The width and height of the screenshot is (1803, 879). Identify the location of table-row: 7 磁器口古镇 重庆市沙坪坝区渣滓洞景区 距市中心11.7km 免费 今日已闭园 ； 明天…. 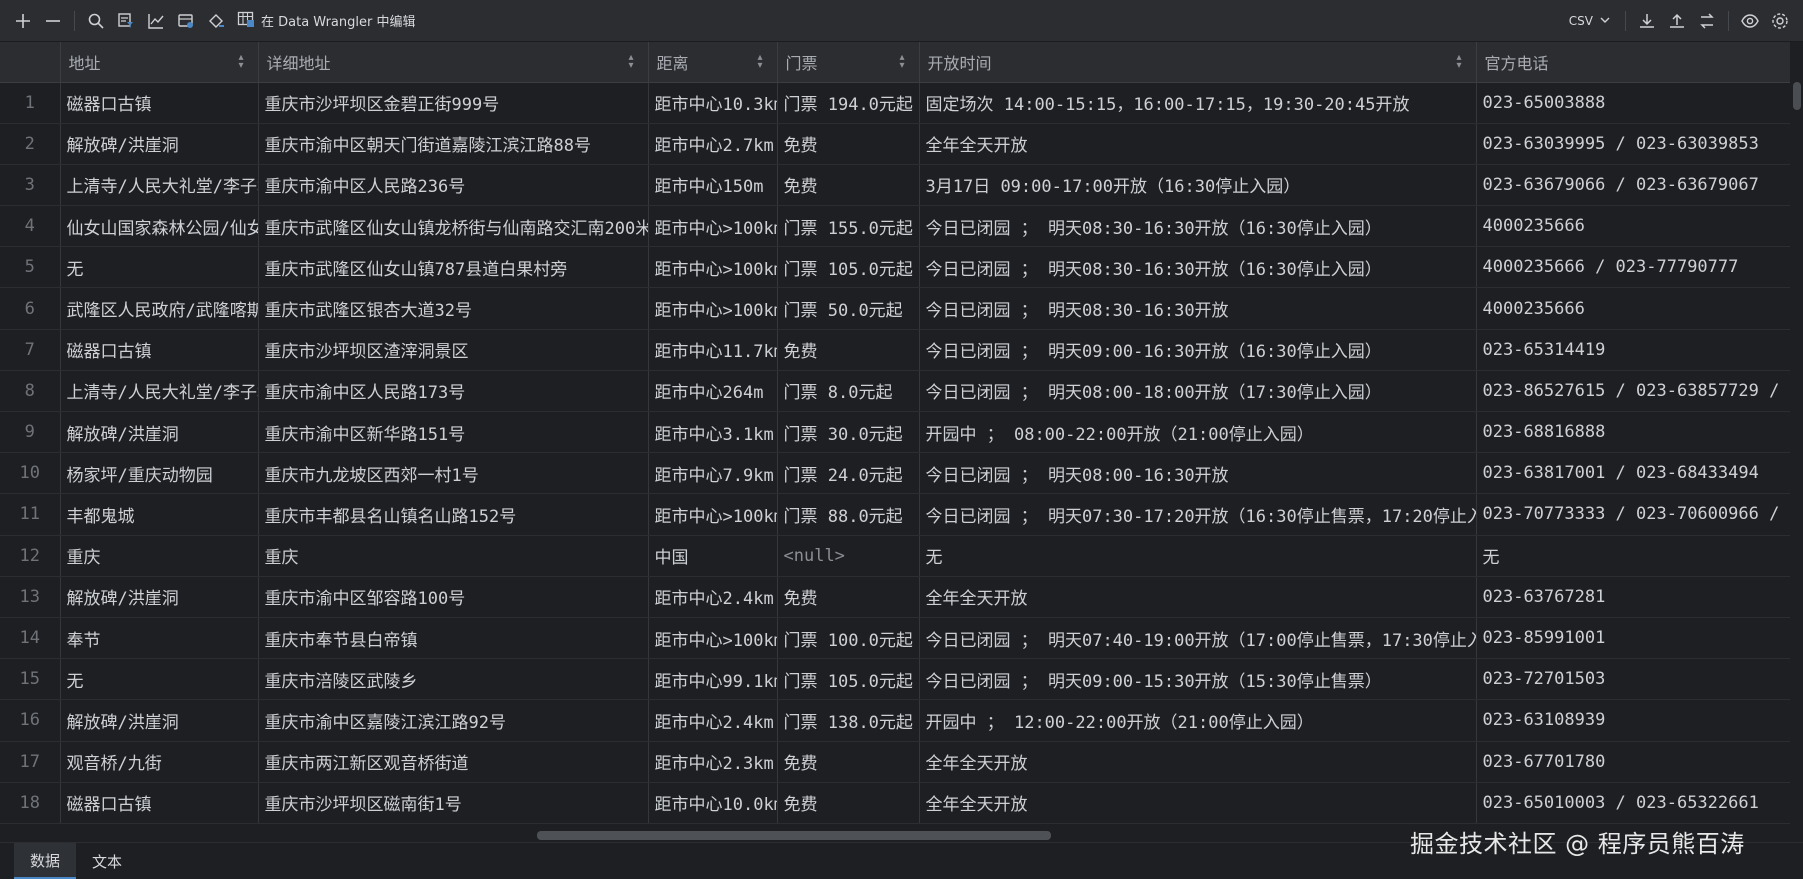
(895, 350).